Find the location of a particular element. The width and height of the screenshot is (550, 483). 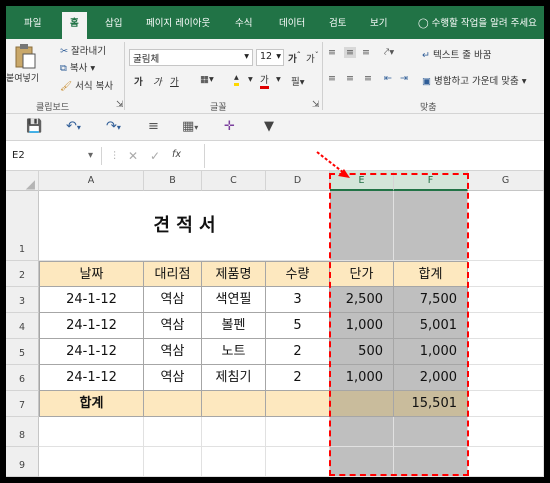

merge-center-button: ▣ 병합하고 가운데 맞춤 ▾ is located at coordinates (474, 80).